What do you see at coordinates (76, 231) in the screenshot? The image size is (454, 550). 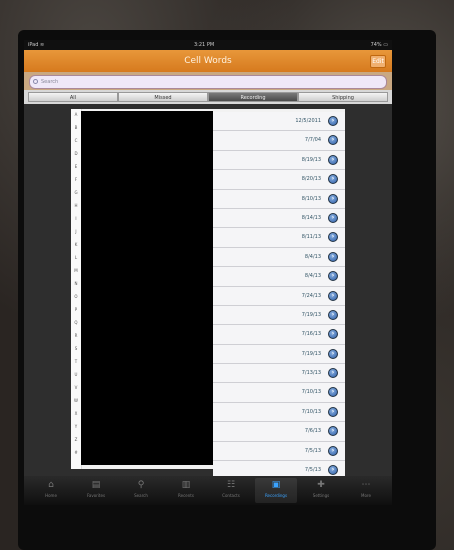 I see `index-letter: J` at bounding box center [76, 231].